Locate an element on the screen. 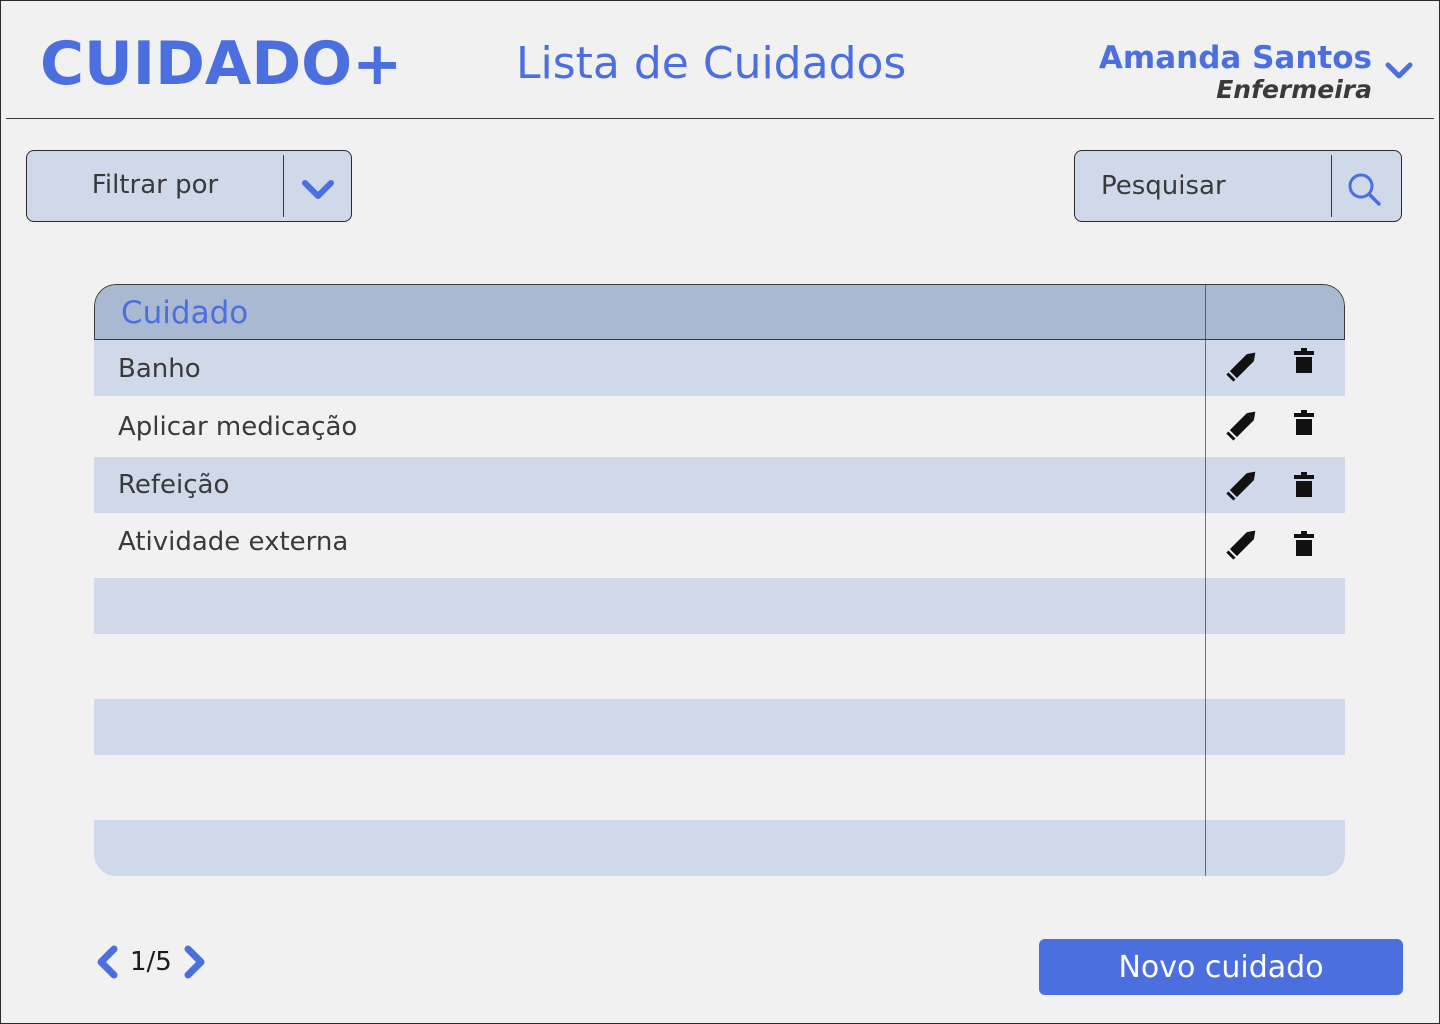 The height and width of the screenshot is (1024, 1440). filter-dropdown: Filtrar por is located at coordinates (189, 186).